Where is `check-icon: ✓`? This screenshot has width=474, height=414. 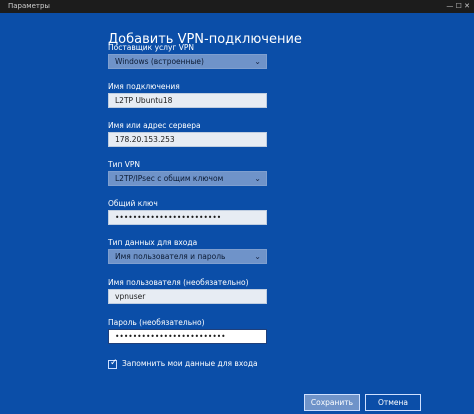 check-icon: ✓ is located at coordinates (114, 363).